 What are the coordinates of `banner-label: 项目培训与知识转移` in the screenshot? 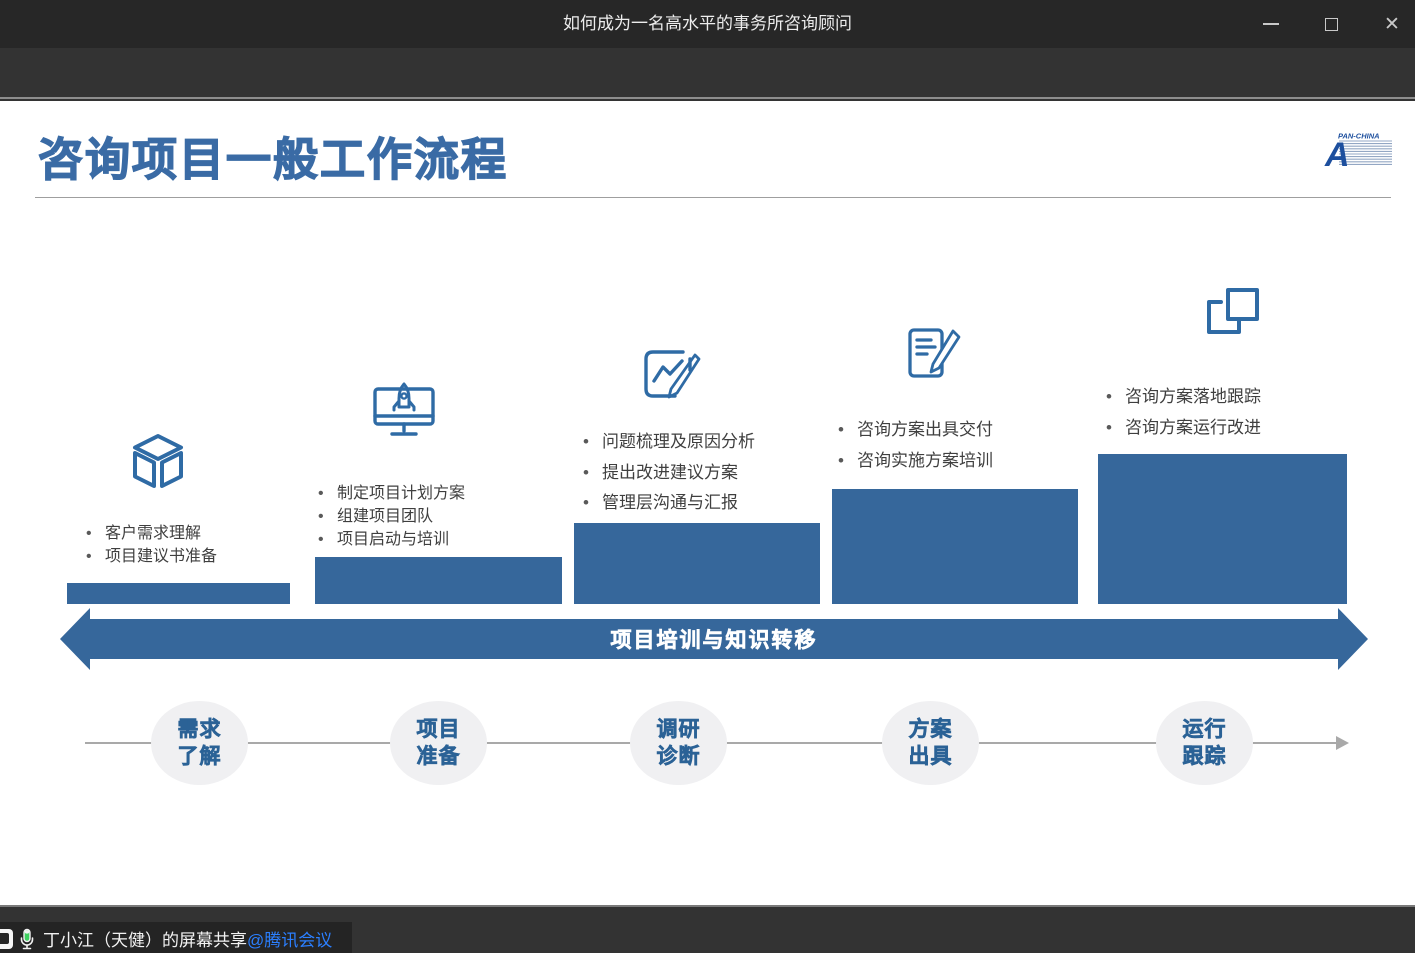 It's located at (714, 640).